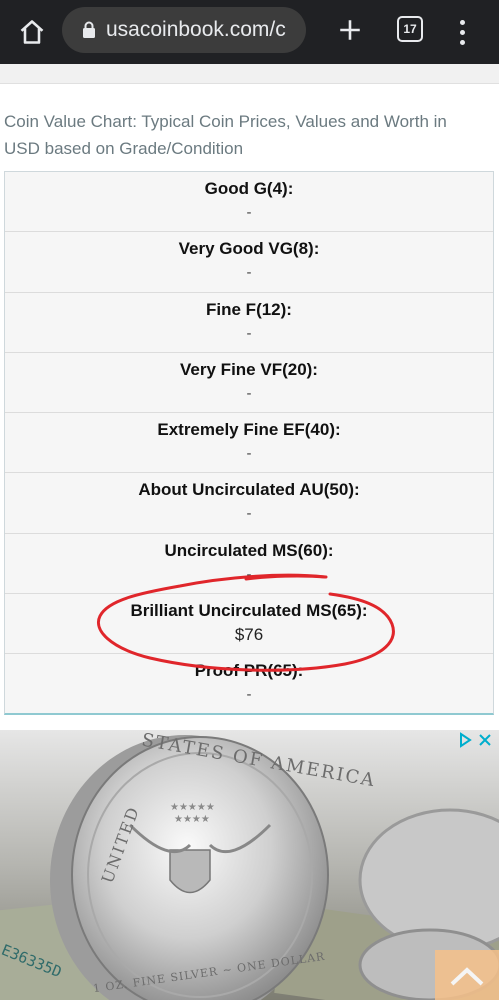 Image resolution: width=499 pixels, height=1000 pixels. I want to click on table-row: Very Fine VF(20): -, so click(249, 383).